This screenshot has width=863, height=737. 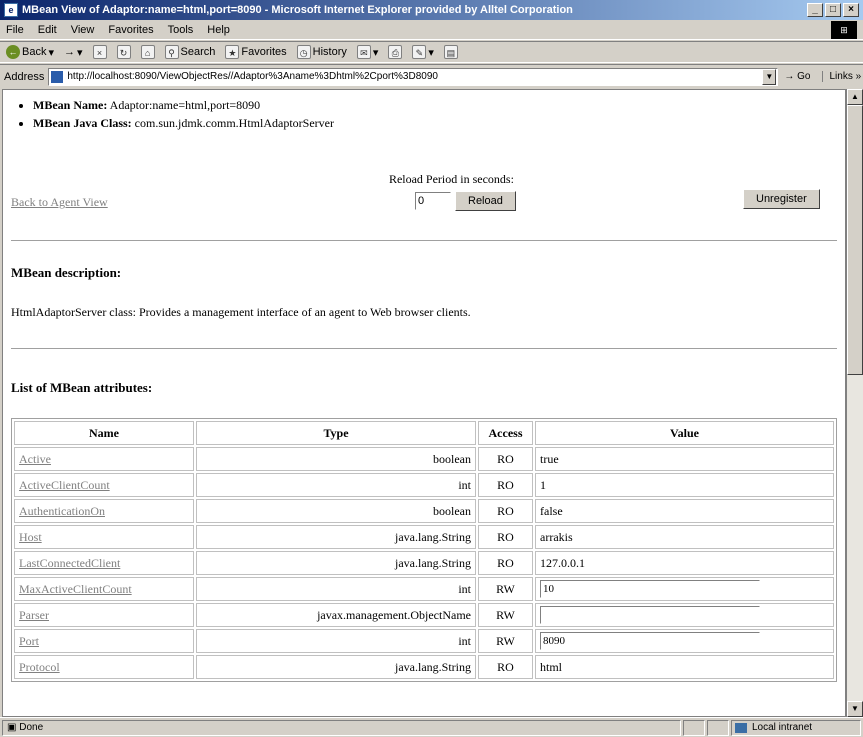 I want to click on attribute-name-cell: LastConnectedClient, so click(x=104, y=563).